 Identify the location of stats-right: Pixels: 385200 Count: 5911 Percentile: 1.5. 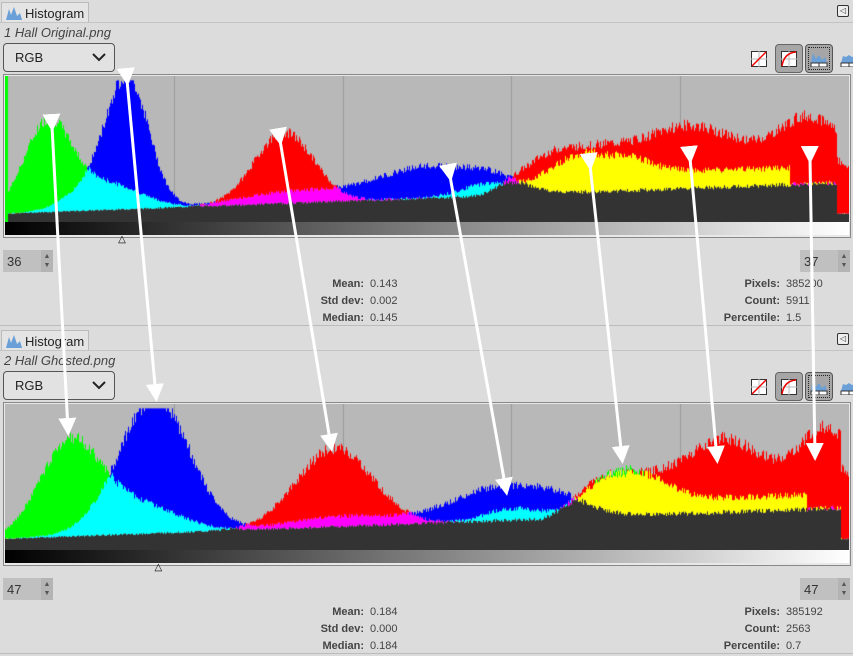
(766, 301).